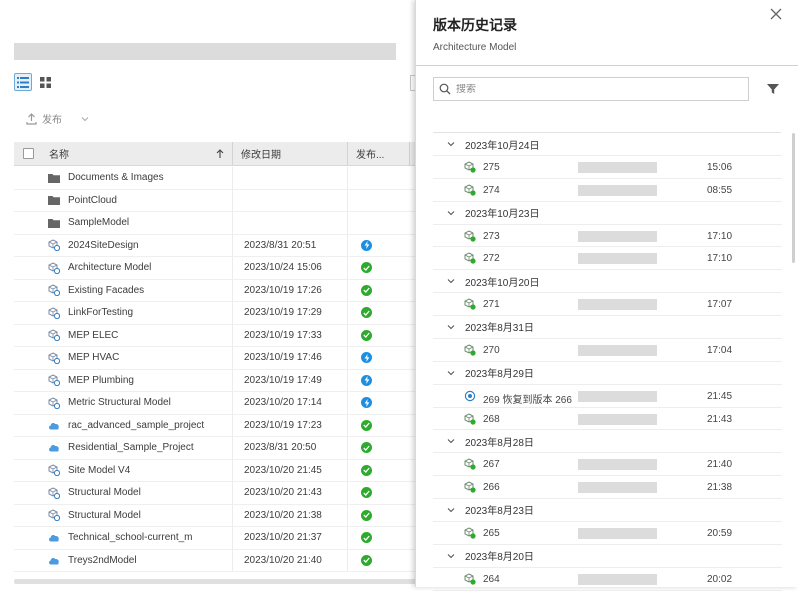 The image size is (798, 591). I want to click on filter-icon, so click(773, 89).